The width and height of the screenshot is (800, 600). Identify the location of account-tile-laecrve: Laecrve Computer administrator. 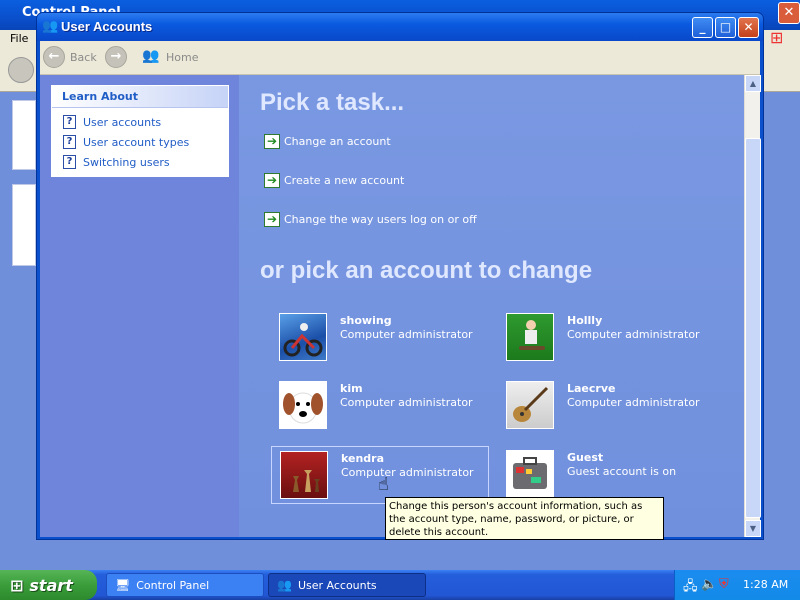
(607, 406).